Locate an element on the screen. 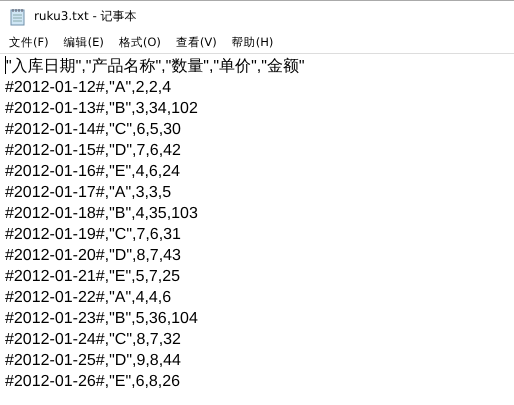  menu-item: 编辑(E) is located at coordinates (83, 42).